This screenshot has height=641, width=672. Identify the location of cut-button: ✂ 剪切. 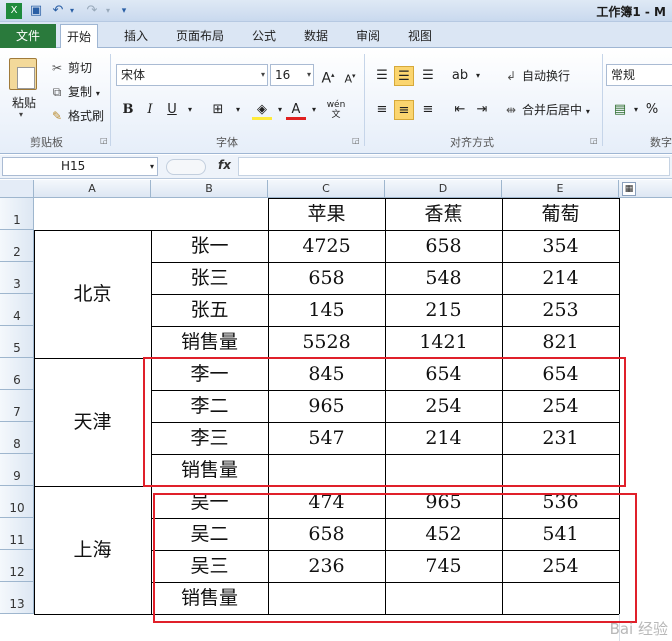
(71, 68).